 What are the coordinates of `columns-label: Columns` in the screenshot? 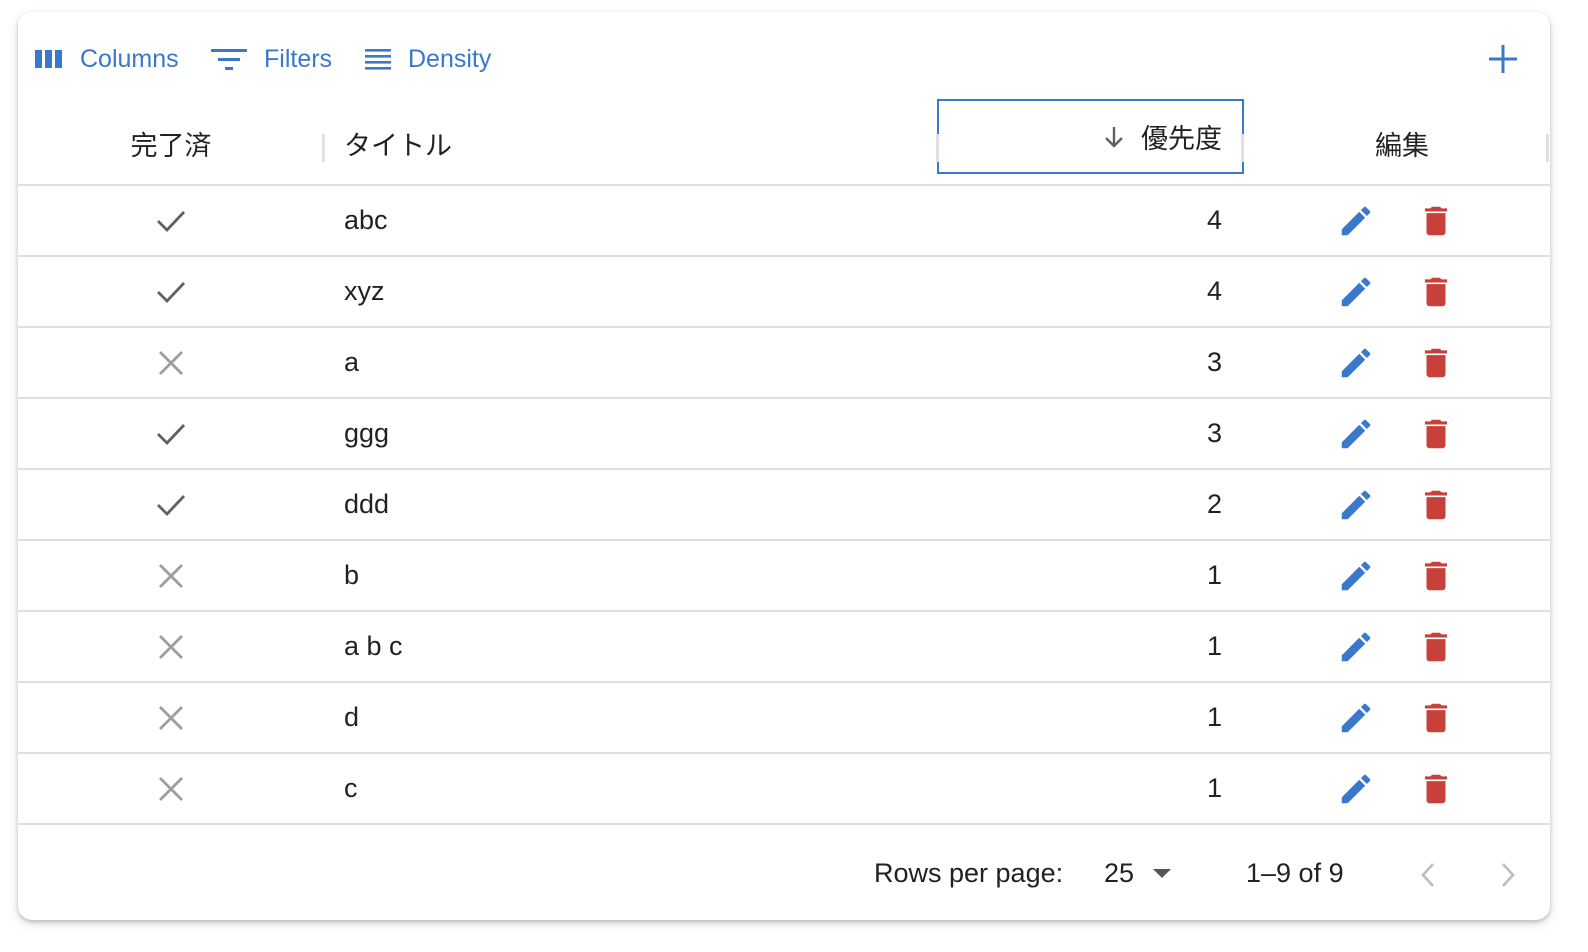 It's located at (129, 58).